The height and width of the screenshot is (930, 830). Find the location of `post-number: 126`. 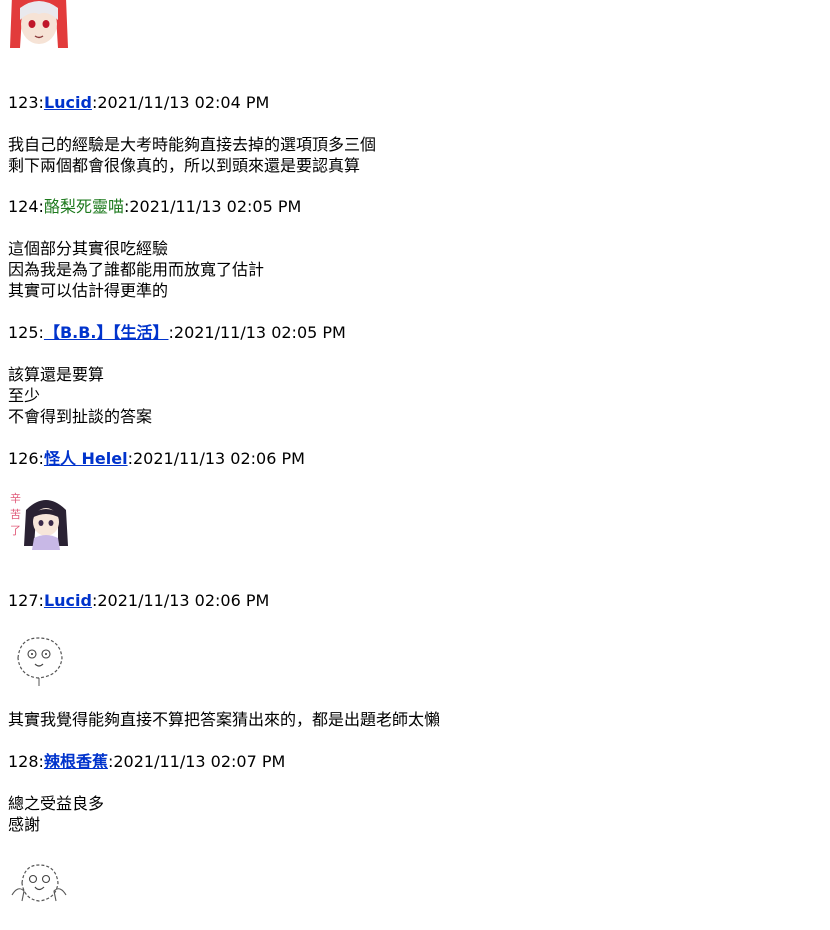

post-number: 126 is located at coordinates (23, 458).